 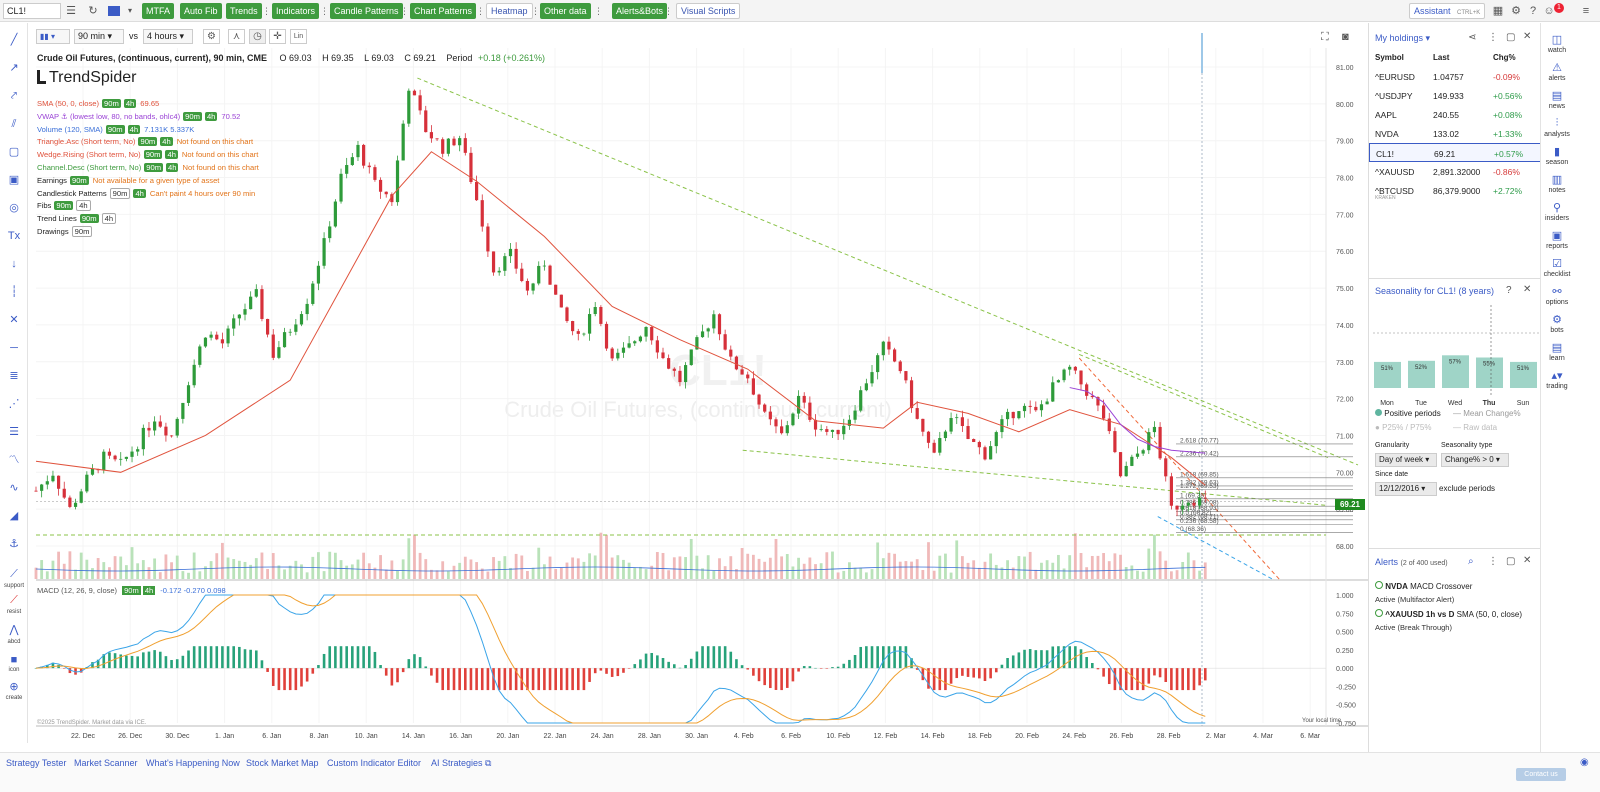 What do you see at coordinates (1557, 155) in the screenshot?
I see `rail-season: ▮ season` at bounding box center [1557, 155].